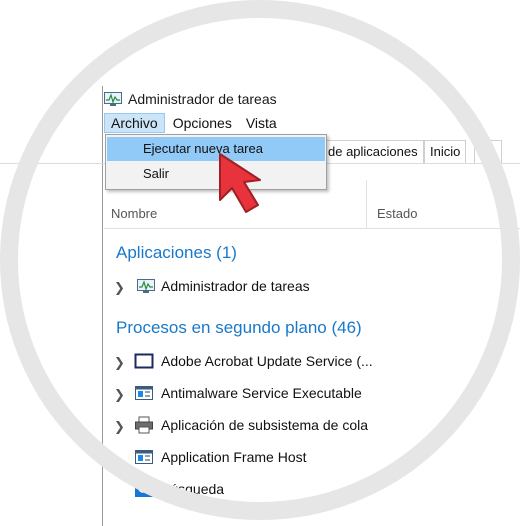  I want to click on list-item: ❯ Aplicación de subsistema de cola, so click(312, 426).